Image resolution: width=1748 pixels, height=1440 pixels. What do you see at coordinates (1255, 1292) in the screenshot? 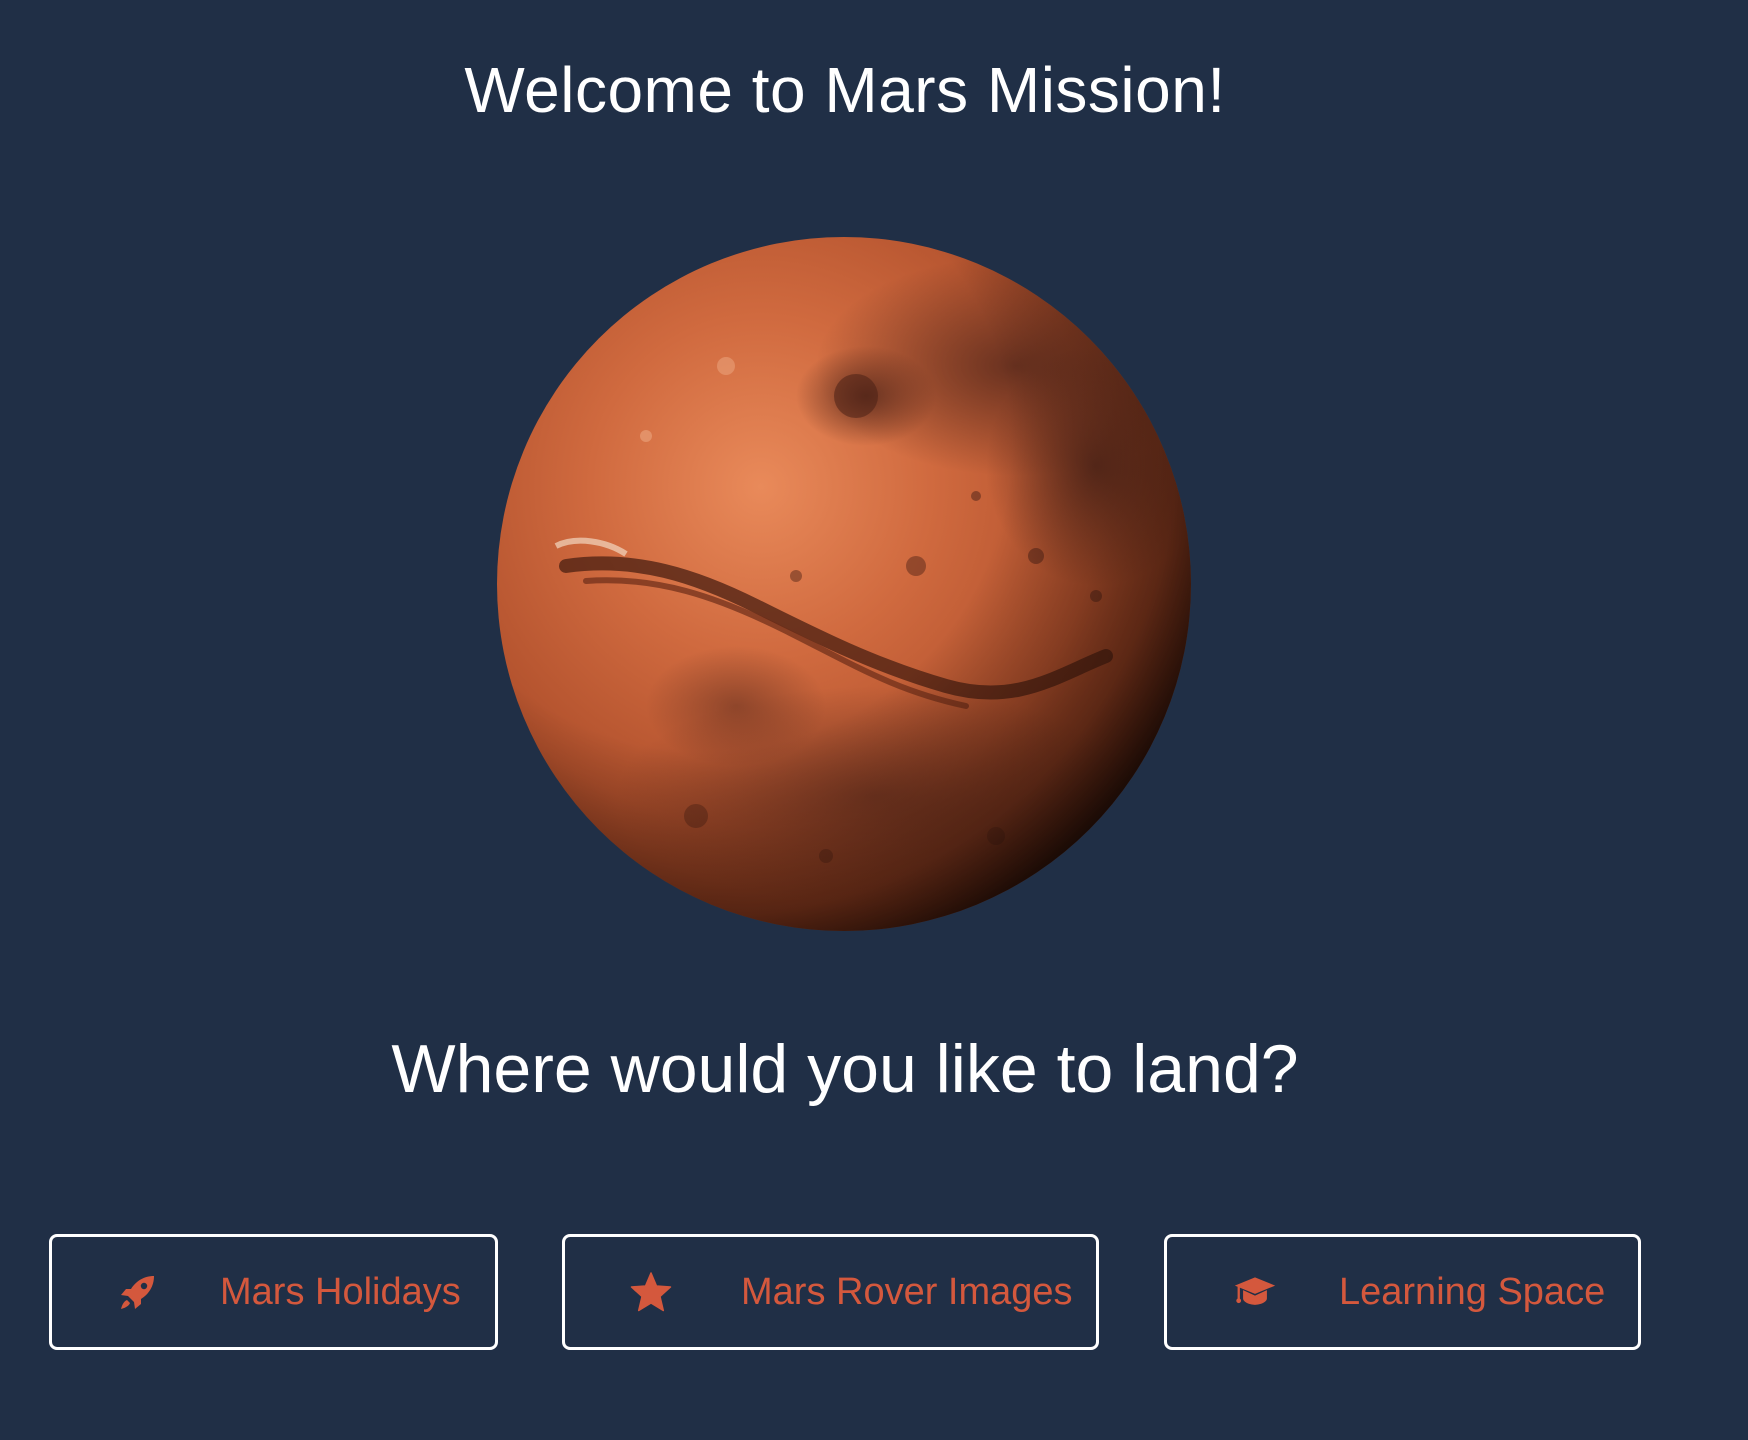
I see `graduation-cap-icon` at bounding box center [1255, 1292].